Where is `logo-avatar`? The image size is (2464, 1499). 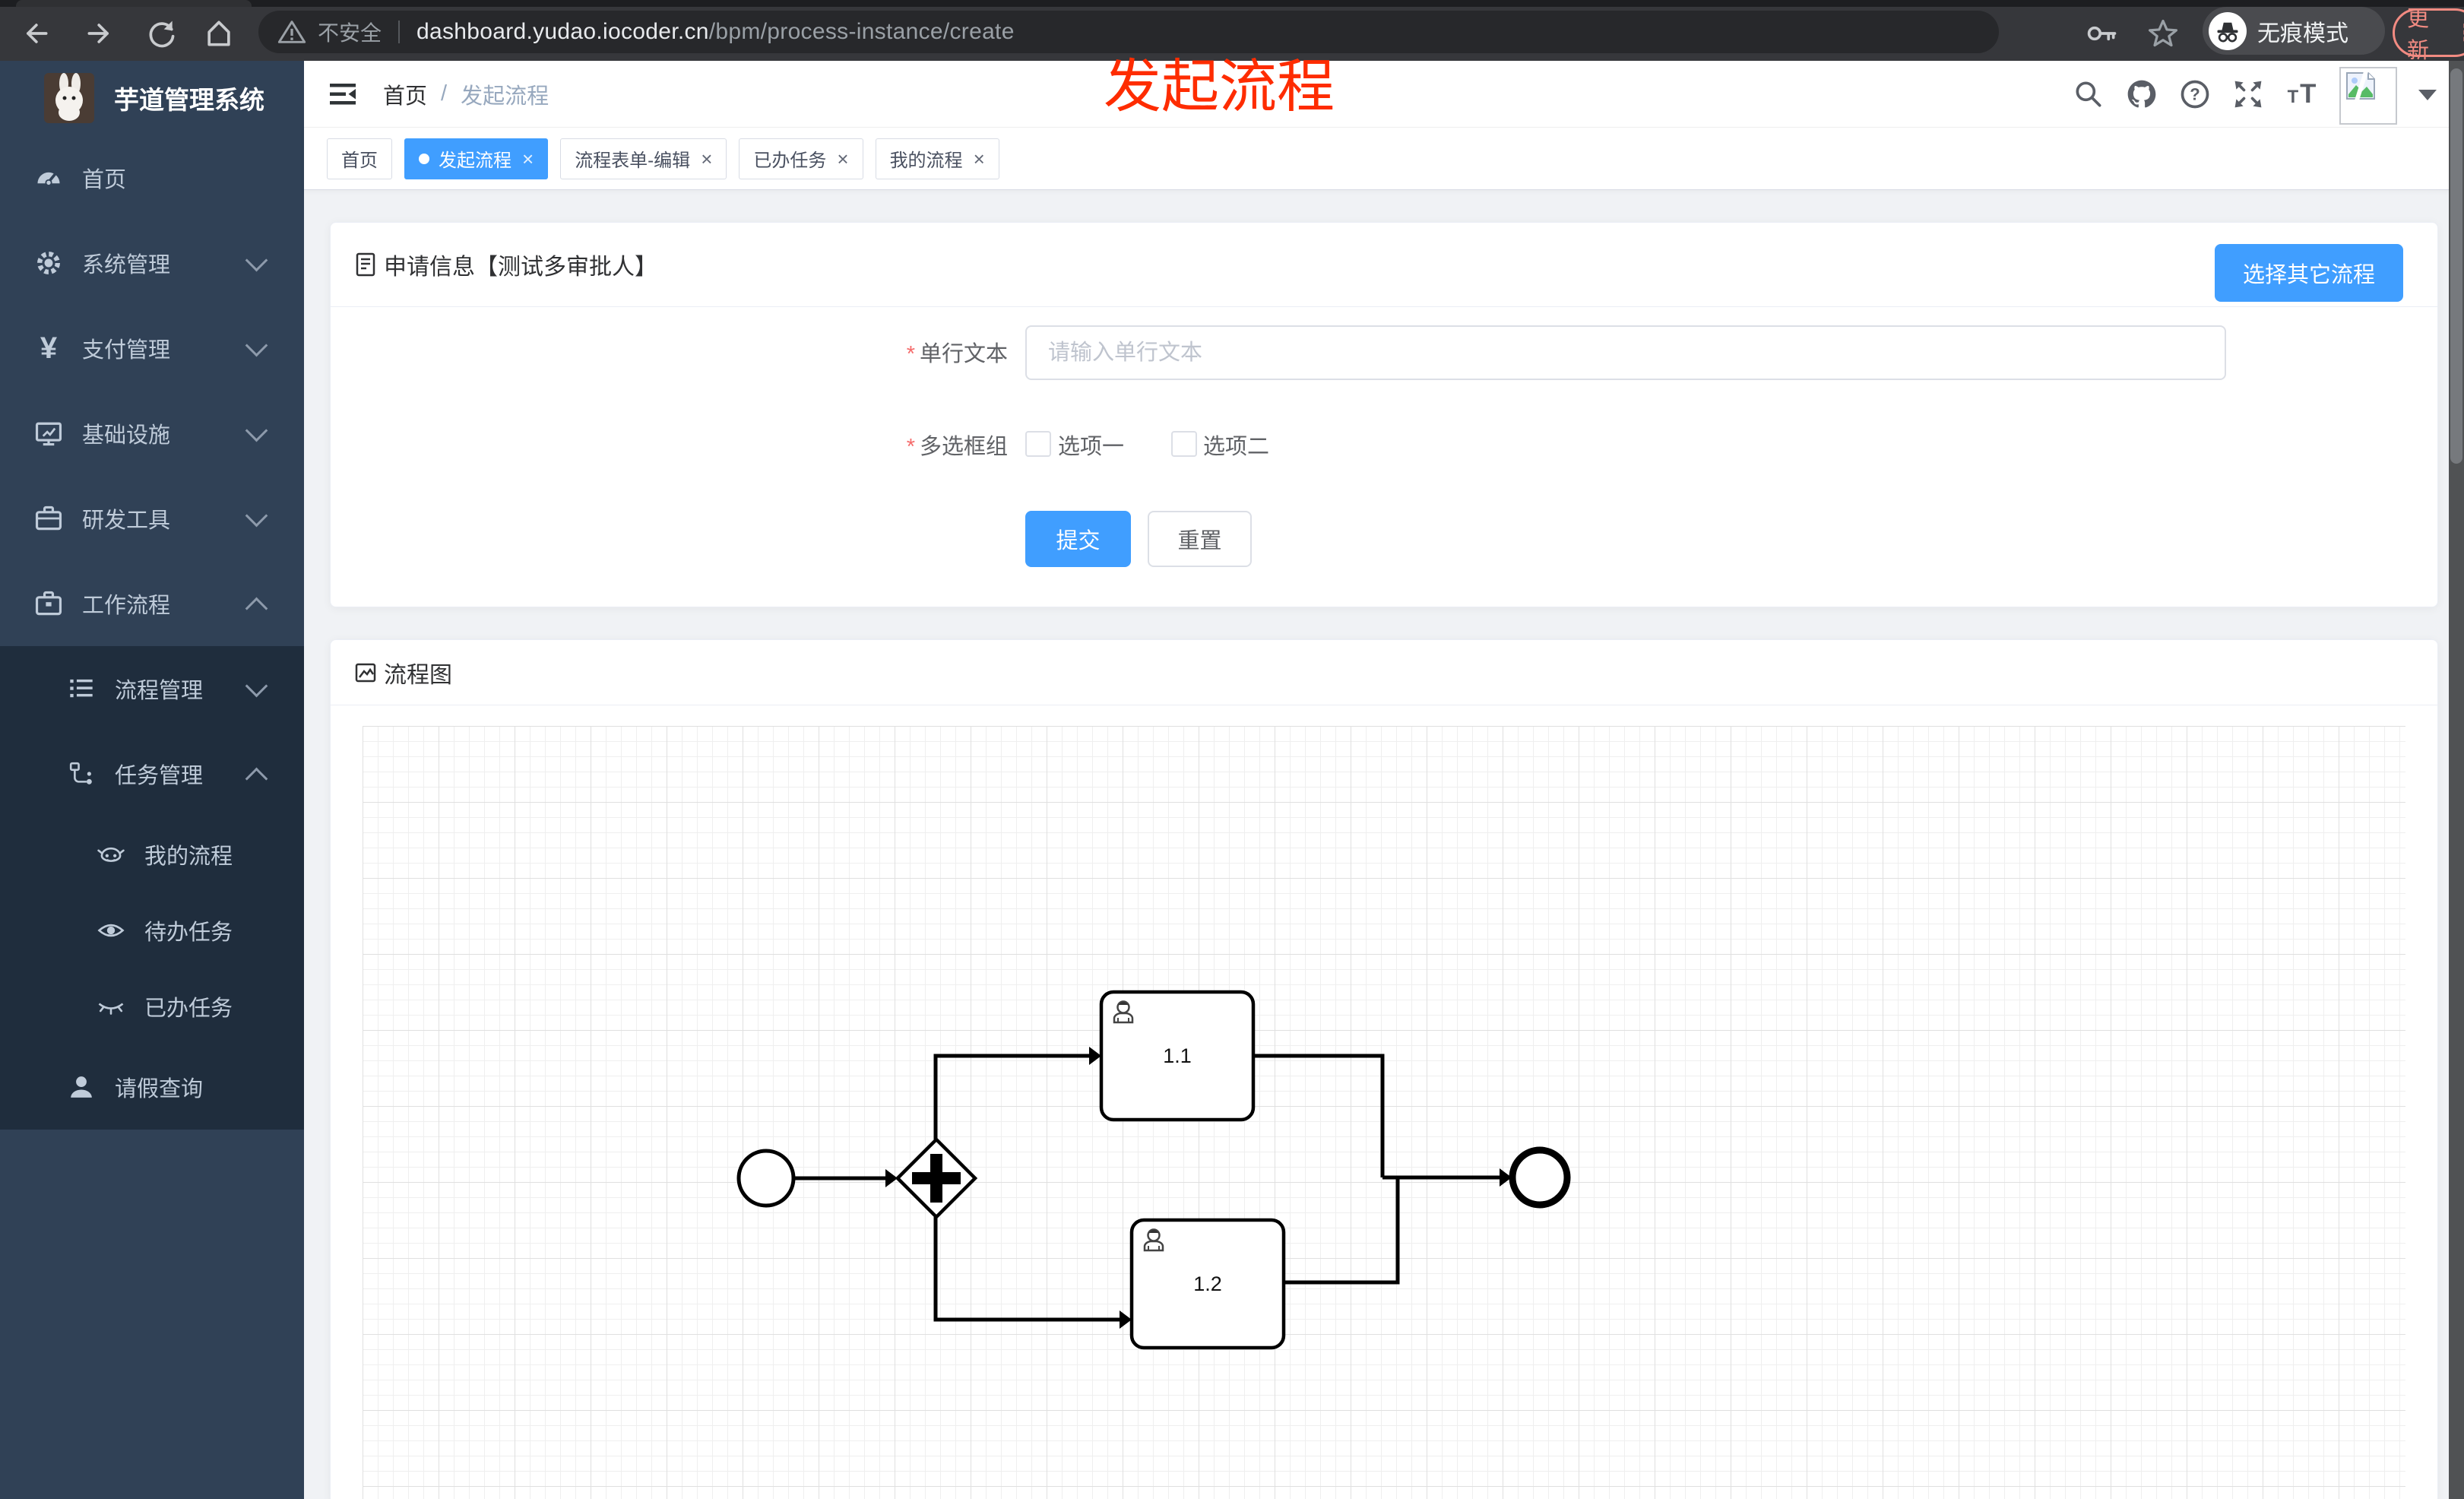
logo-avatar is located at coordinates (69, 98).